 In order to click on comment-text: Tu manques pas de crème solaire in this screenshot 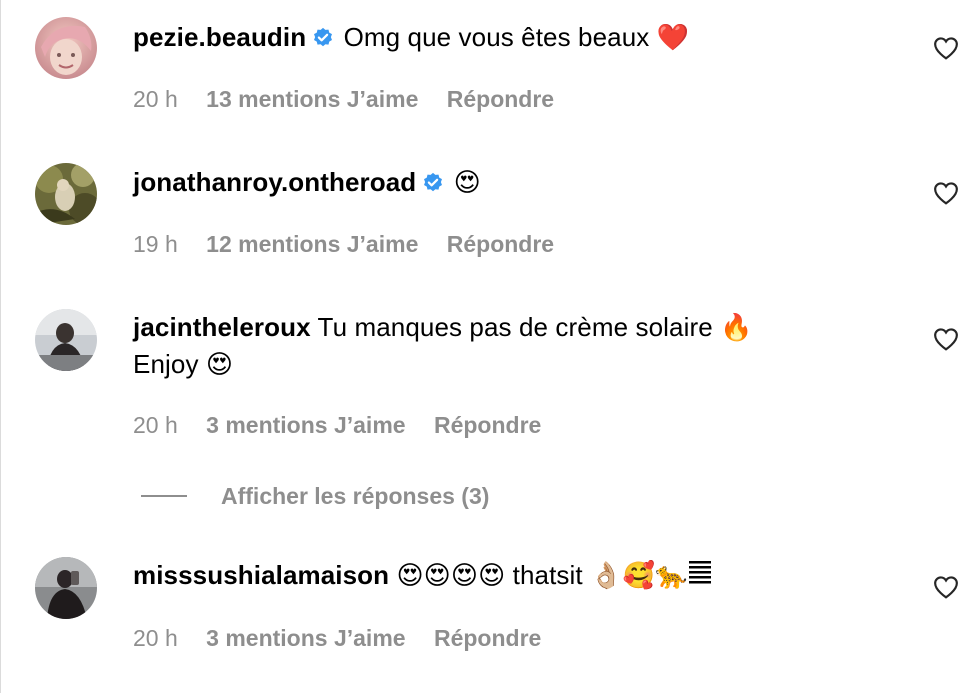, I will do `click(515, 327)`.